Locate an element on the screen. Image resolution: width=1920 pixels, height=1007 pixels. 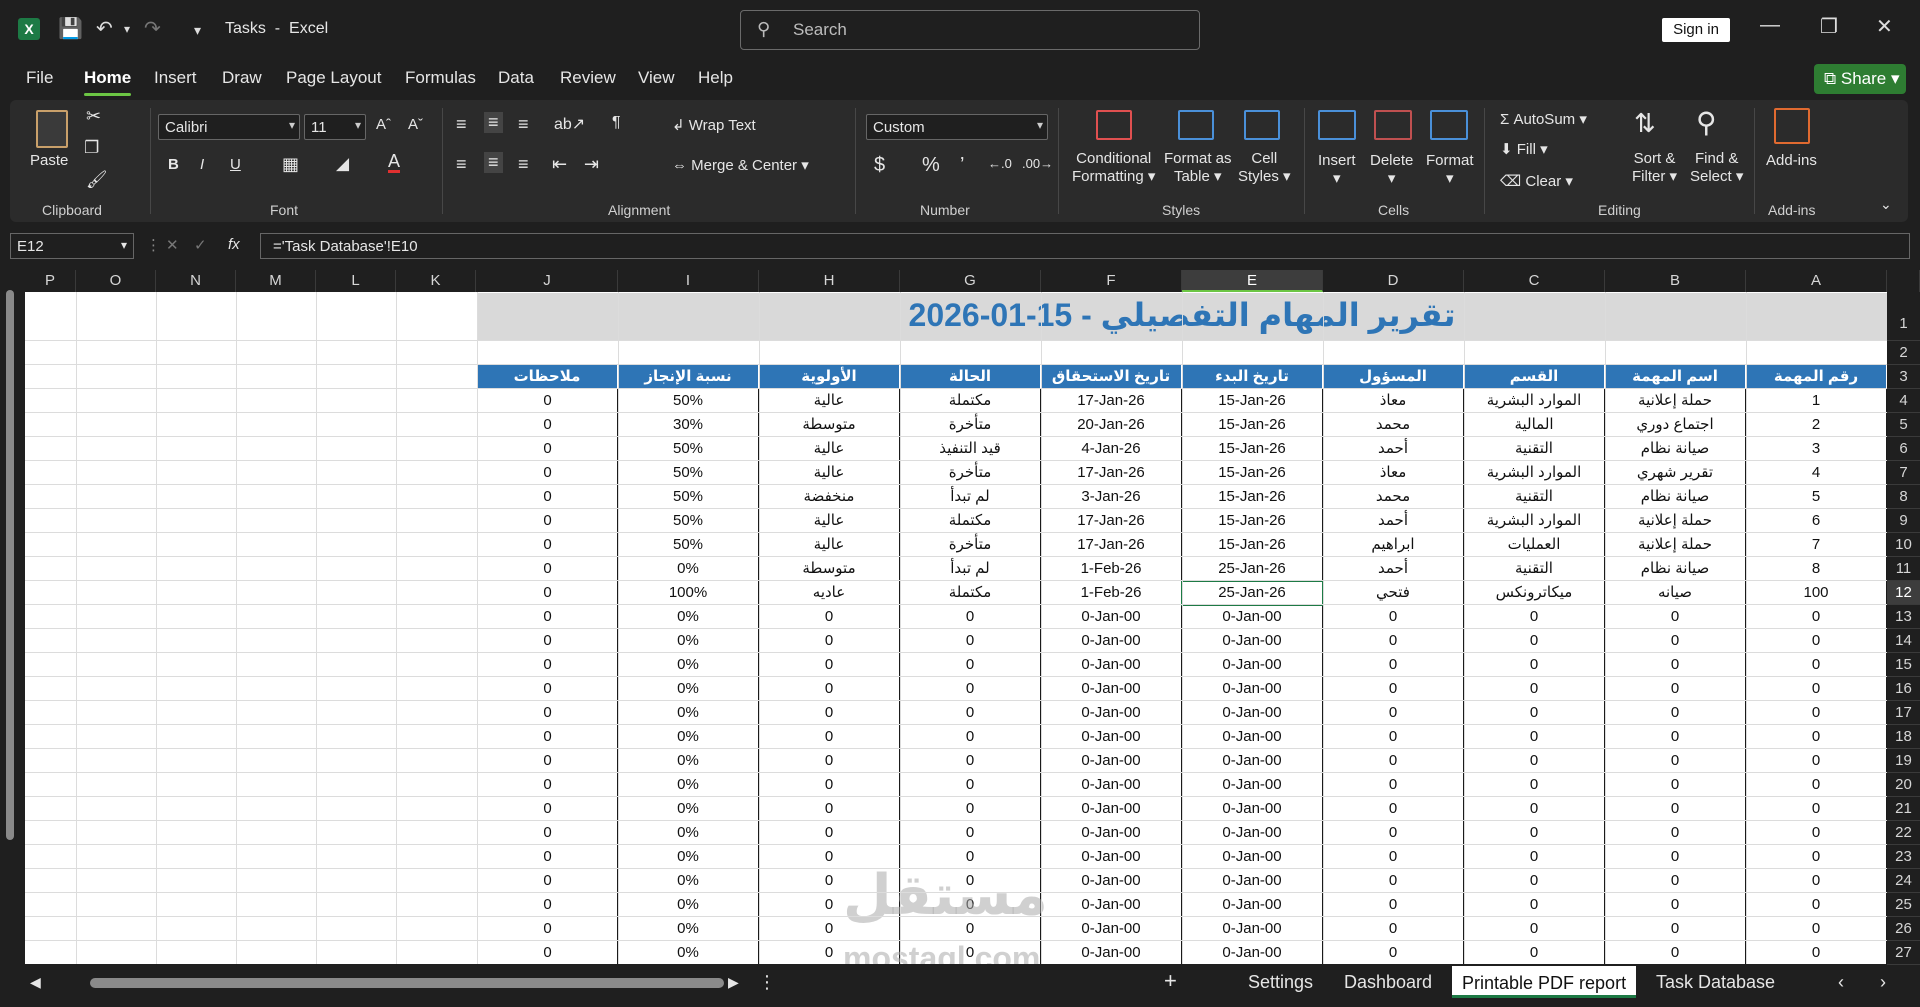
column-header: M is located at coordinates (276, 281).